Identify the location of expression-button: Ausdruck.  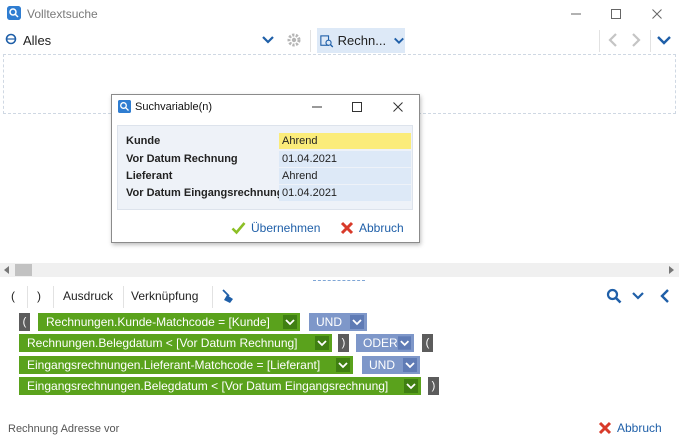
(88, 296).